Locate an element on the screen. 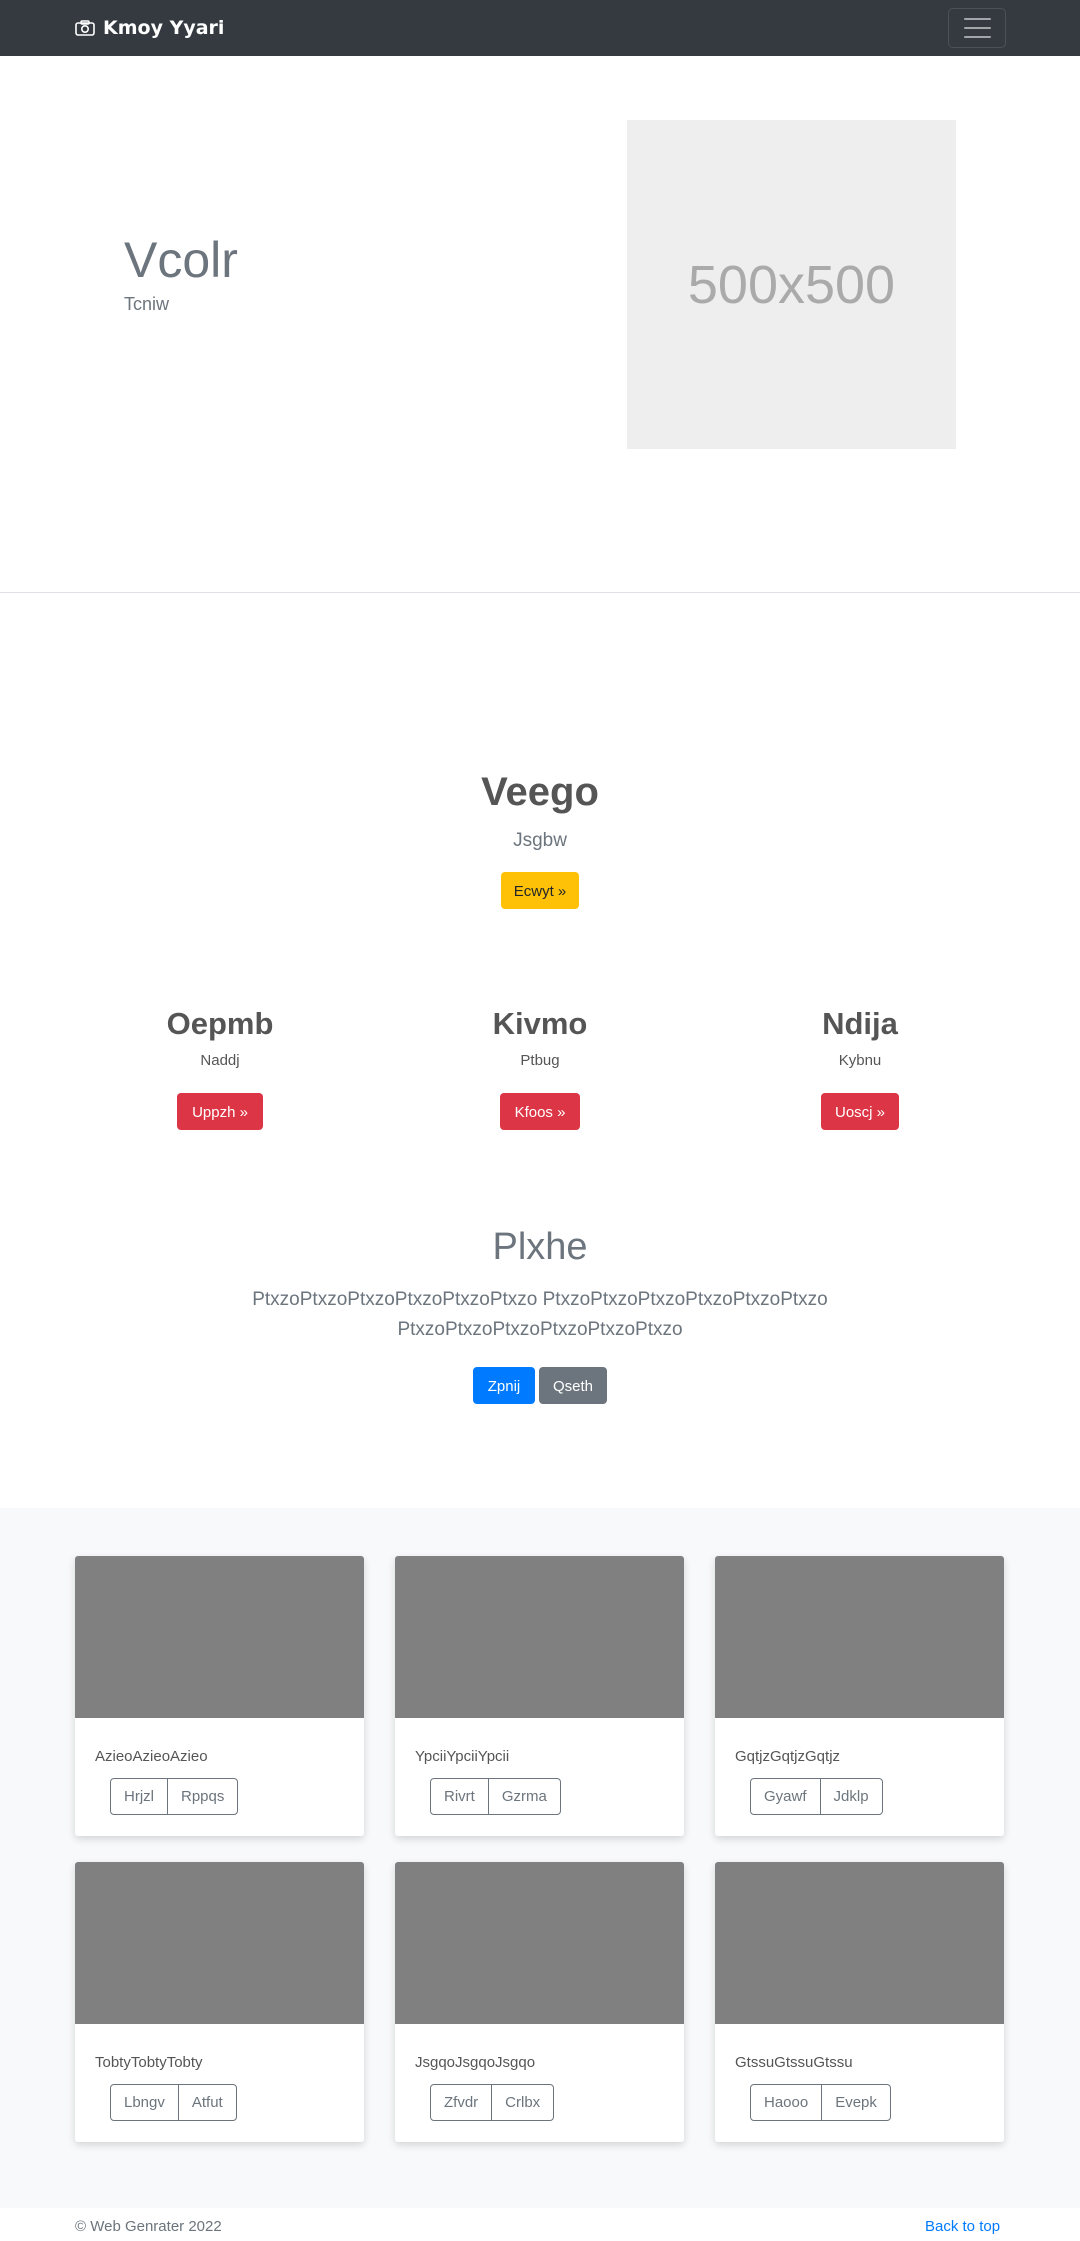 This screenshot has width=1080, height=2241. card: YpciiYpciiYpcii Rivrt Gzrma is located at coordinates (539, 1696).